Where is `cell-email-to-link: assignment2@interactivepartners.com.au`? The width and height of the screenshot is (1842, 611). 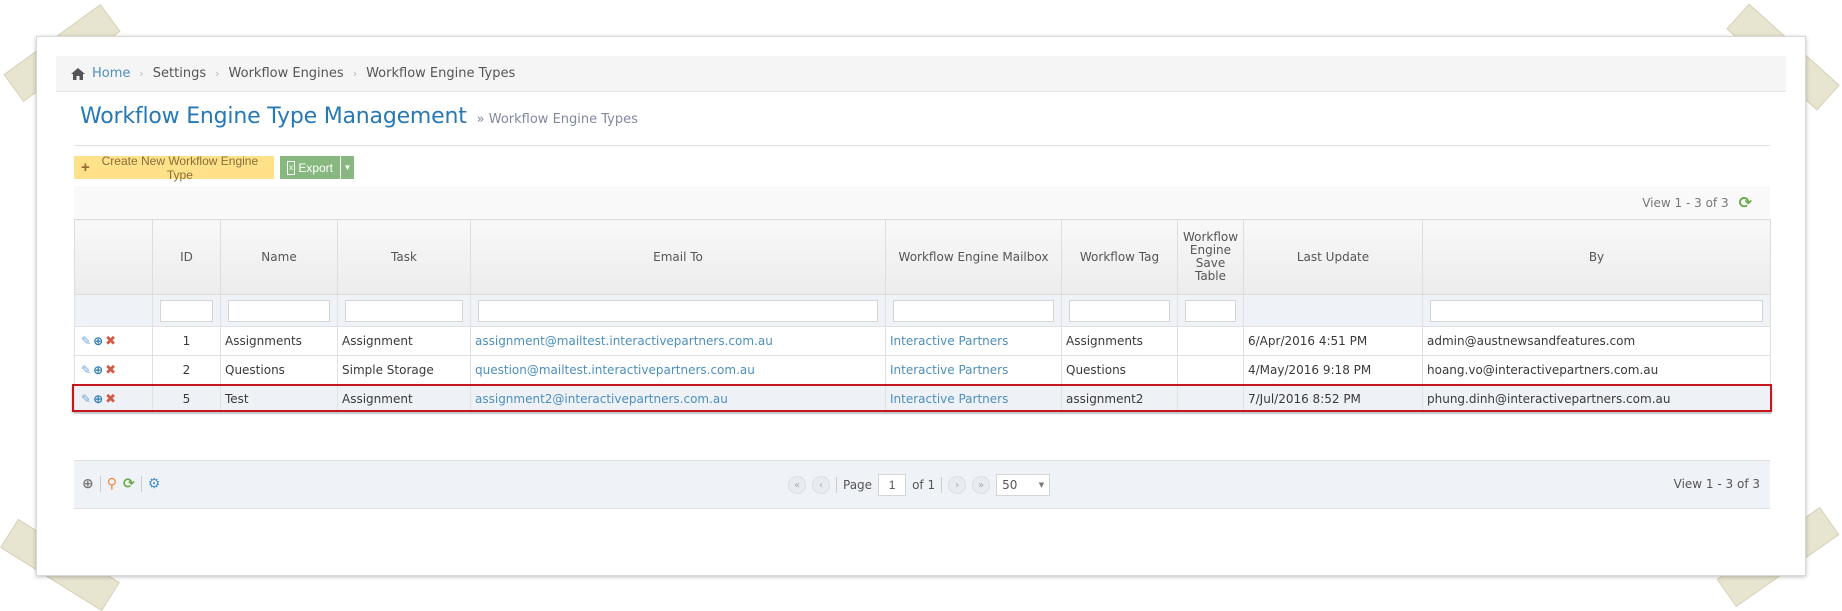 cell-email-to-link: assignment2@interactivepartners.com.au is located at coordinates (601, 399).